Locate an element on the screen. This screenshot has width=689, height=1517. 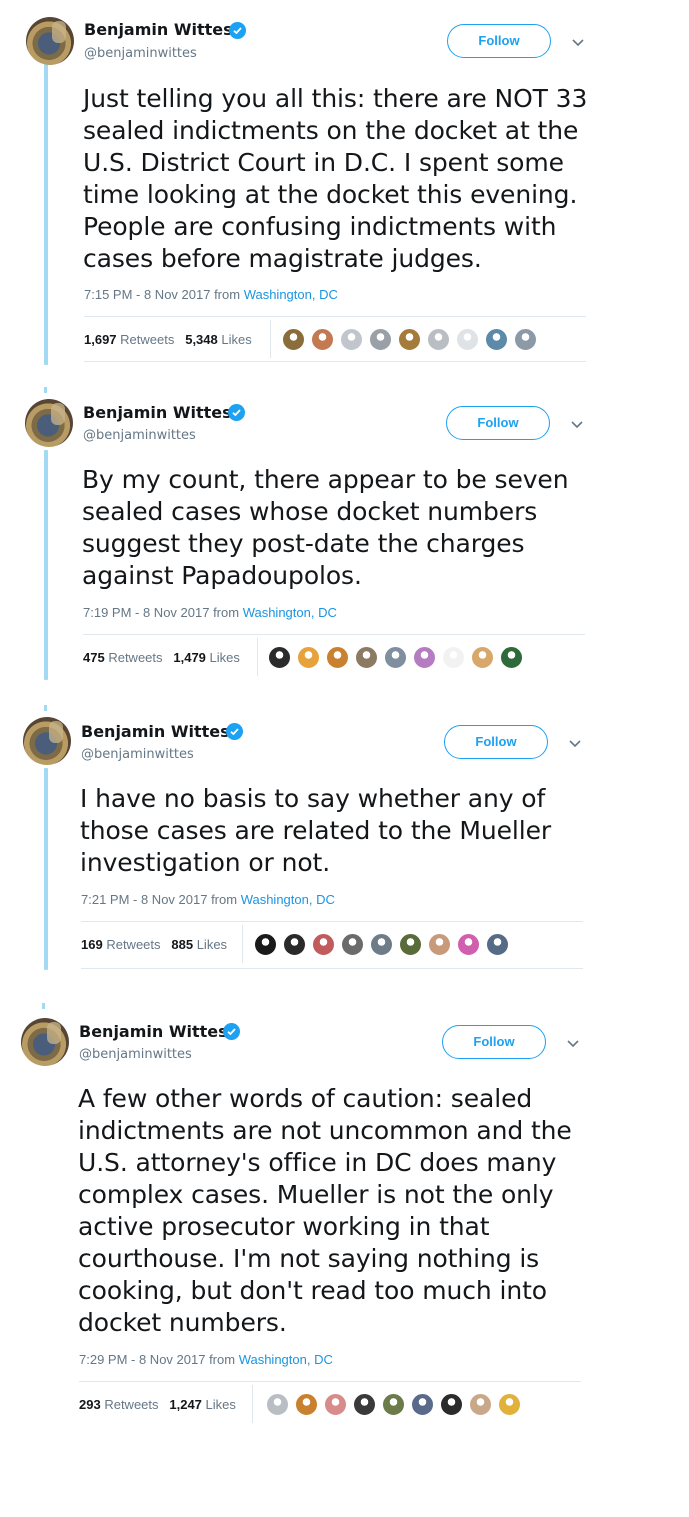
retweets-label: Retweets is located at coordinates (131, 1404).